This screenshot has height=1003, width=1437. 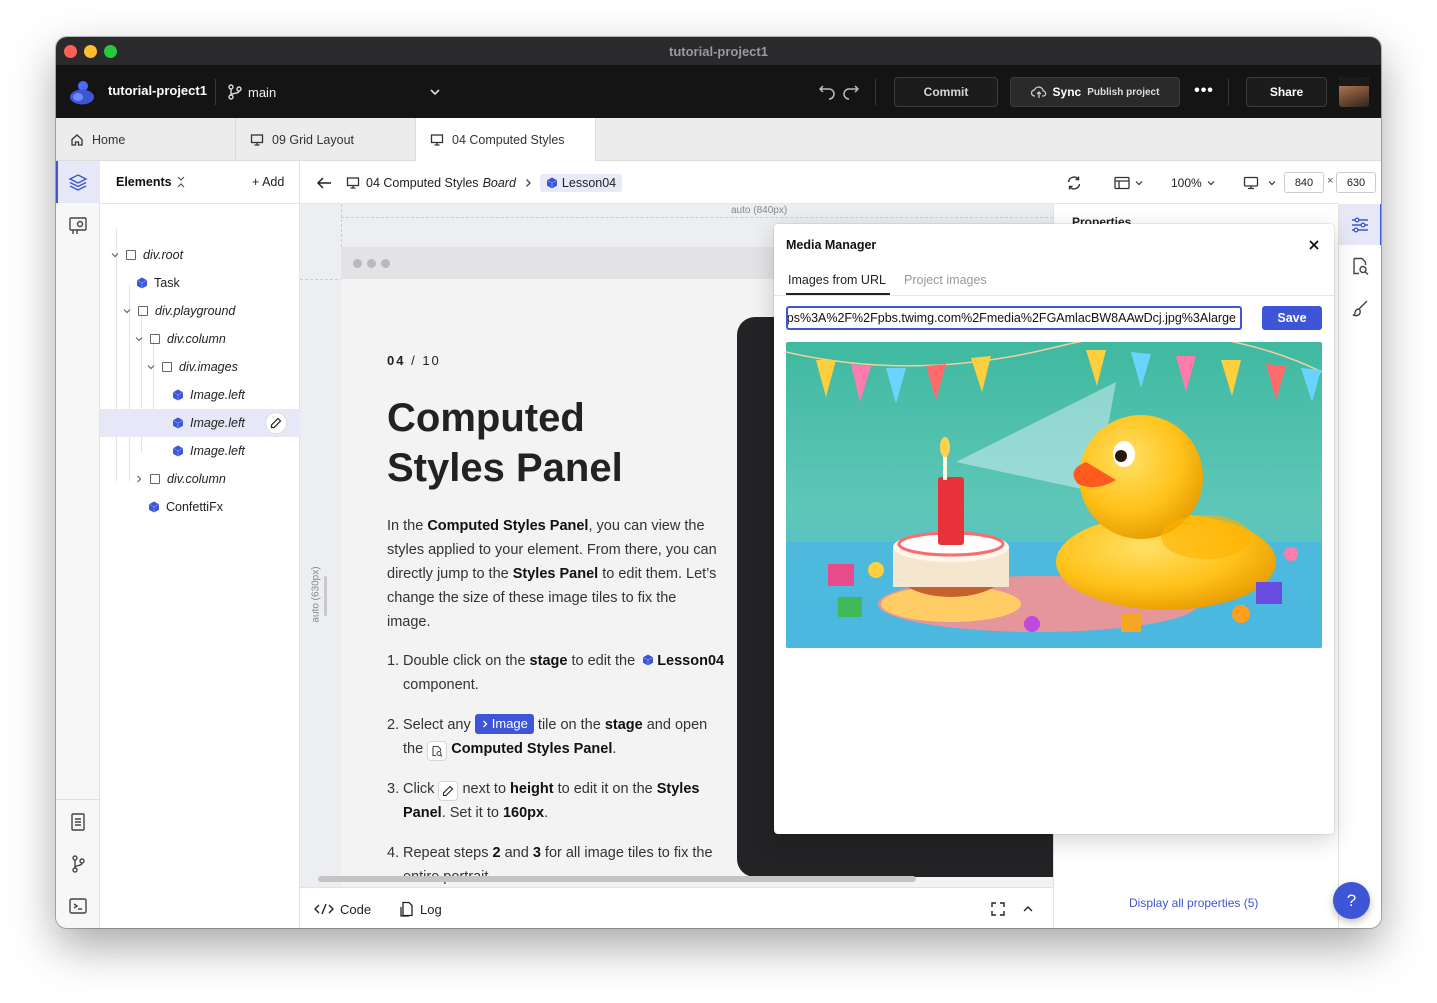 What do you see at coordinates (1129, 183) in the screenshot?
I see `layout-view-selector` at bounding box center [1129, 183].